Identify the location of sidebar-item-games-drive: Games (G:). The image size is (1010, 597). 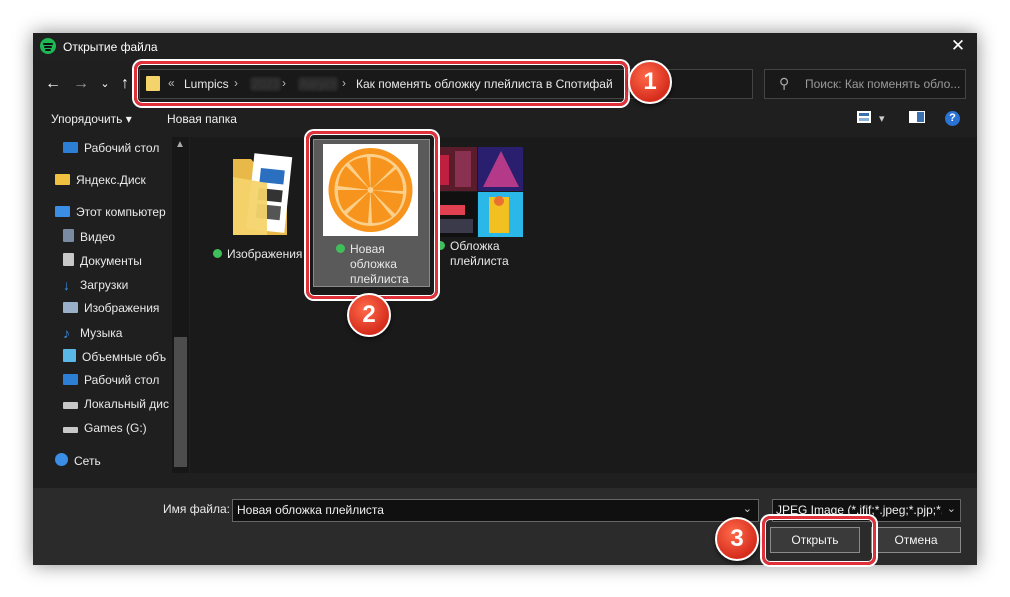
(105, 430).